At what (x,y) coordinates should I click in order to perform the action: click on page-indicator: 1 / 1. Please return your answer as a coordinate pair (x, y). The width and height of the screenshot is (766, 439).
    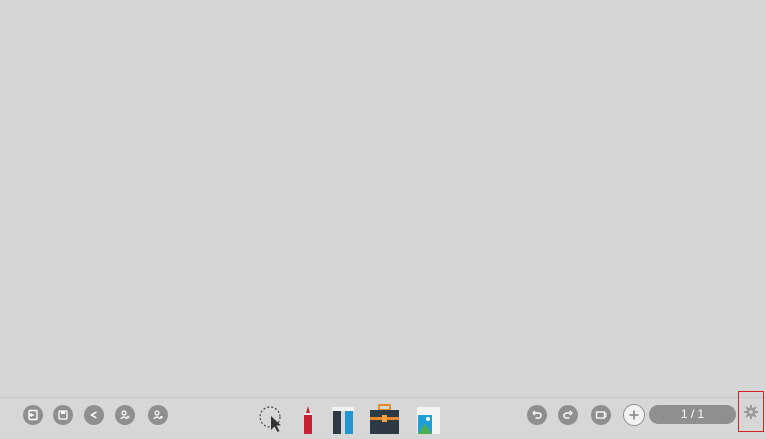
    Looking at the image, I should click on (692, 414).